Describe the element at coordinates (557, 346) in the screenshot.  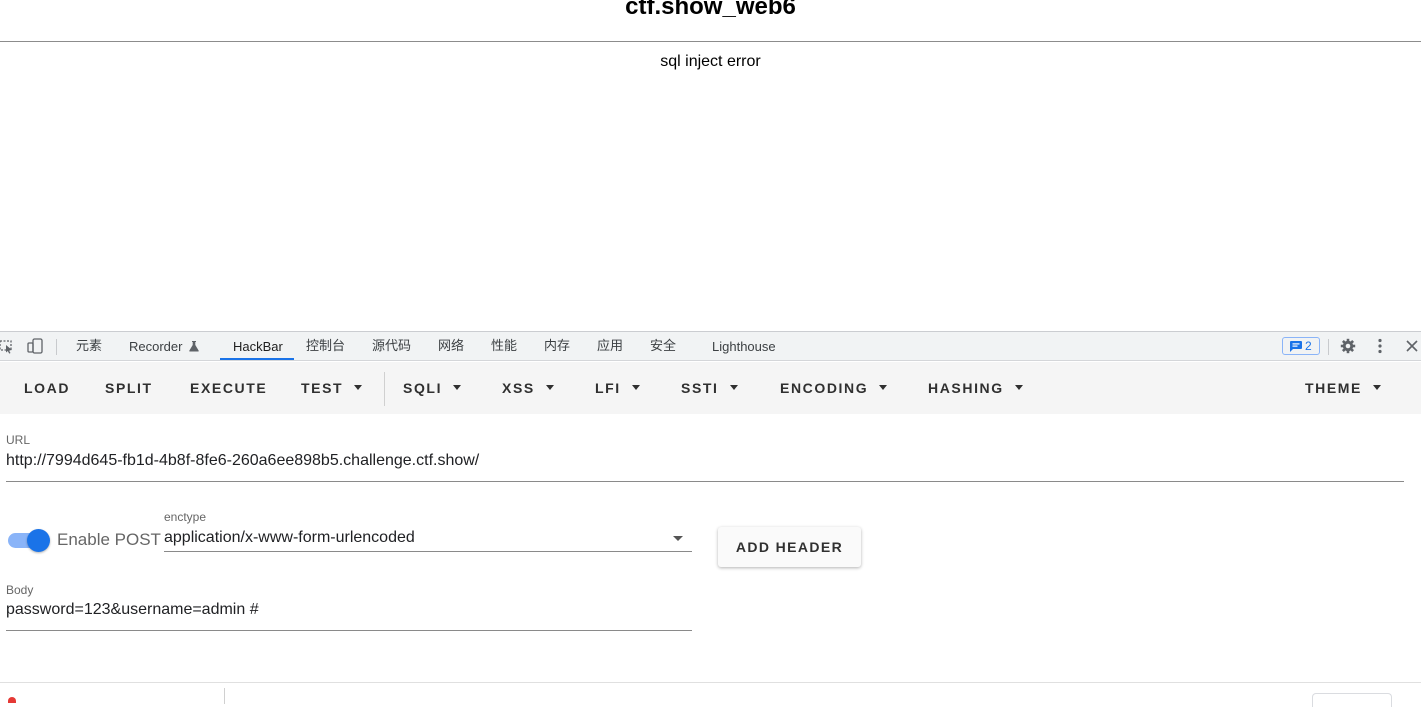
I see `tab-memory: 内存` at that location.